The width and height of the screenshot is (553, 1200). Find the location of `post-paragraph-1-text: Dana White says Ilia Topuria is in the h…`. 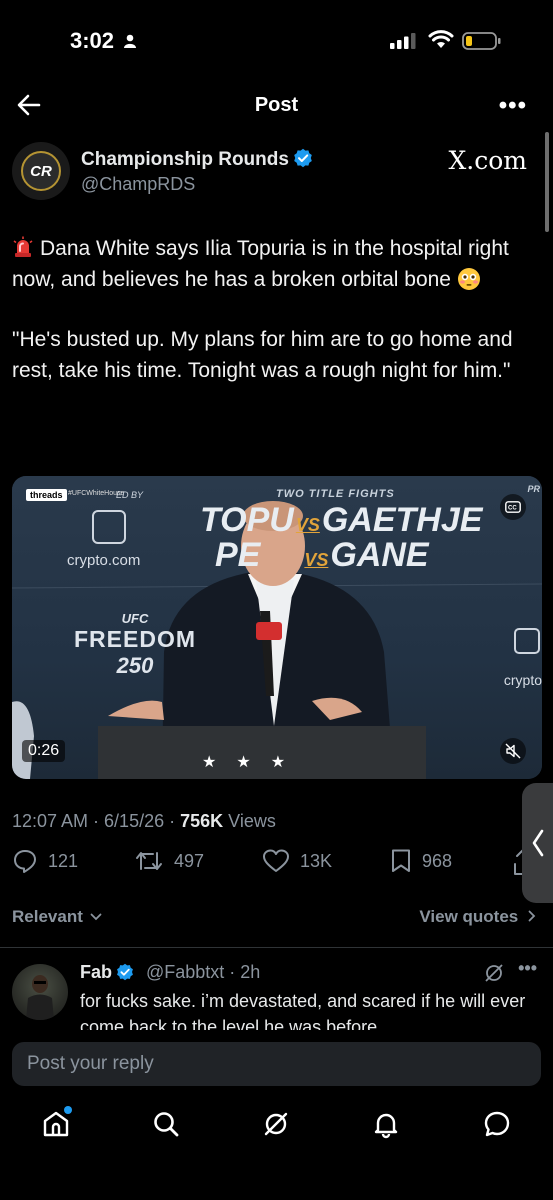

post-paragraph-1-text: Dana White says Ilia Topuria is in the h… is located at coordinates (260, 264).